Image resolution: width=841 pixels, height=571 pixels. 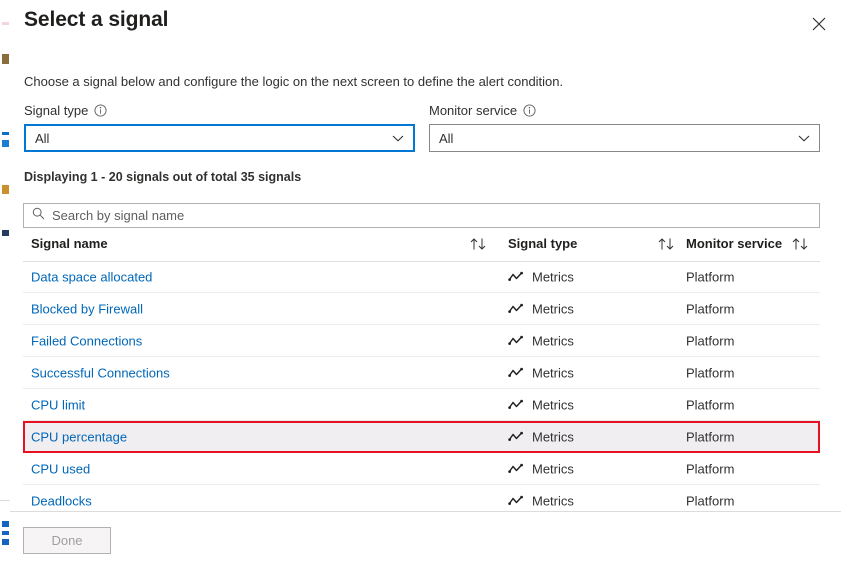 I want to click on table-row: Data space allocated Metrics Platform, so click(x=421, y=277).